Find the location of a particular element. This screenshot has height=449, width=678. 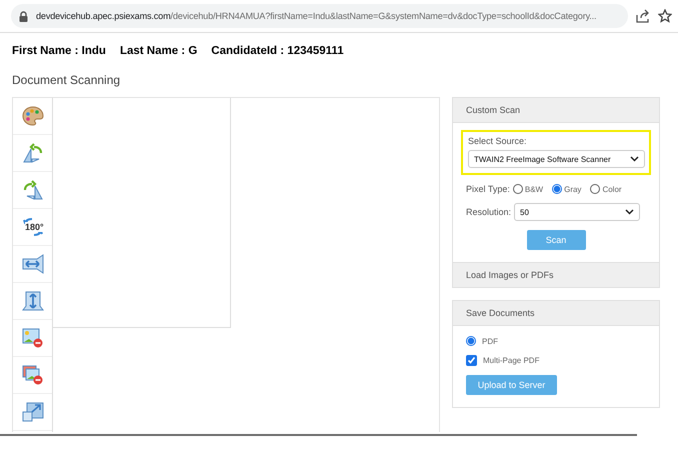

toolbar-button: 180° is located at coordinates (32, 227).